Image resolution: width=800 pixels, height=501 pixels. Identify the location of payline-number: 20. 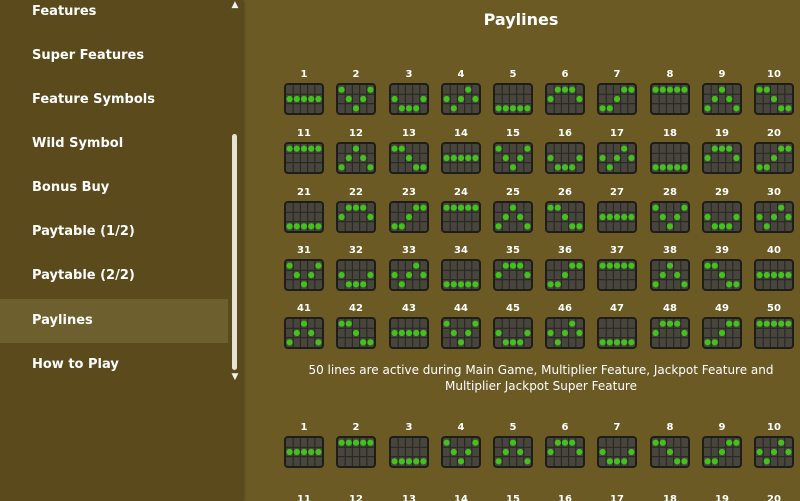
(774, 497).